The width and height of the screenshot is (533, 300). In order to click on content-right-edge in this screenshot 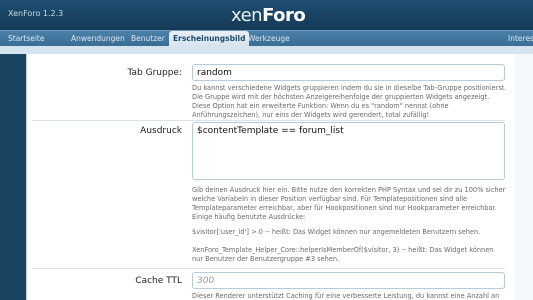, I will do `click(524, 177)`.